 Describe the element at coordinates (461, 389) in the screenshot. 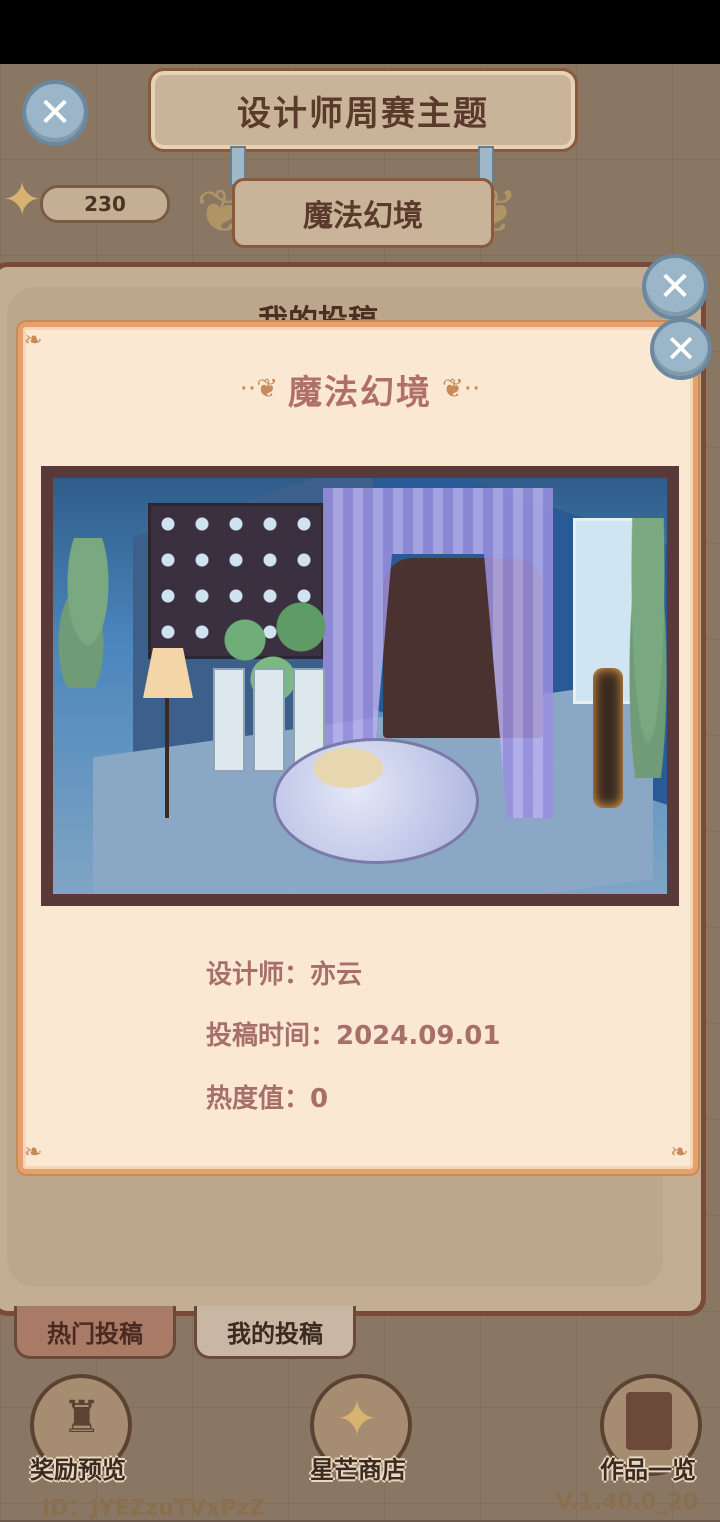

I see `flourish-right-icon: ❦··` at that location.